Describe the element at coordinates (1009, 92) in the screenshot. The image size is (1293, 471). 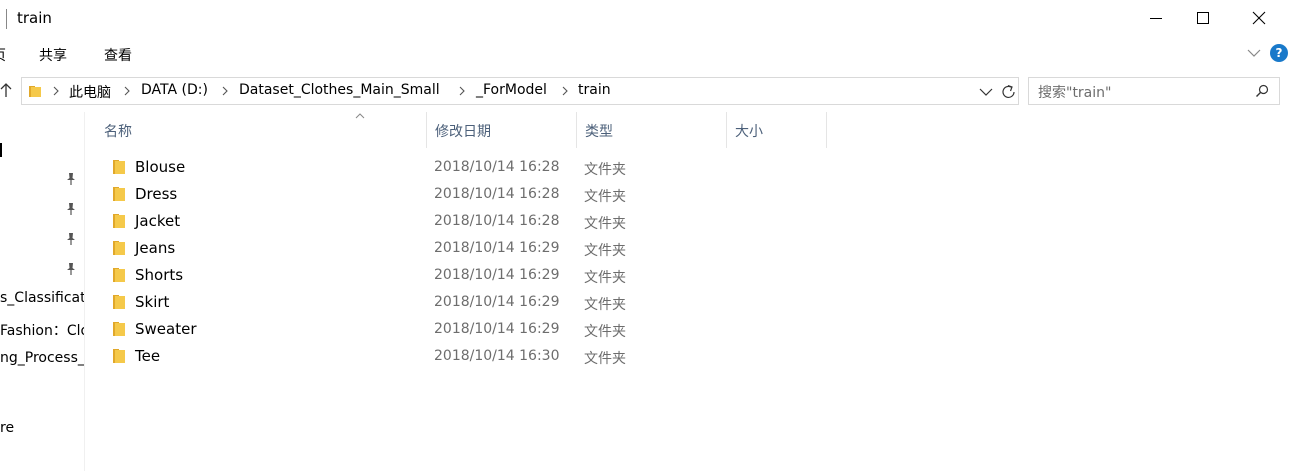
I see `refresh-icon` at that location.